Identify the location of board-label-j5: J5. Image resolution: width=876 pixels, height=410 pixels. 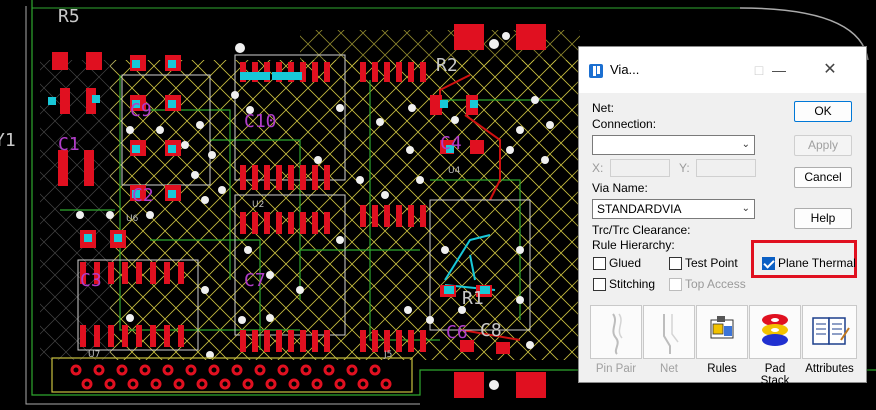
(388, 355).